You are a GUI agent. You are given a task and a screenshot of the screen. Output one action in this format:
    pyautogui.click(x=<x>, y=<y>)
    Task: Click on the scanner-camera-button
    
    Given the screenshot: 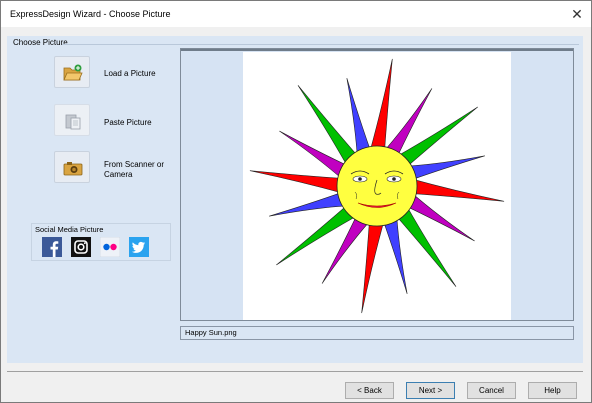 What is the action you would take?
    pyautogui.click(x=72, y=167)
    